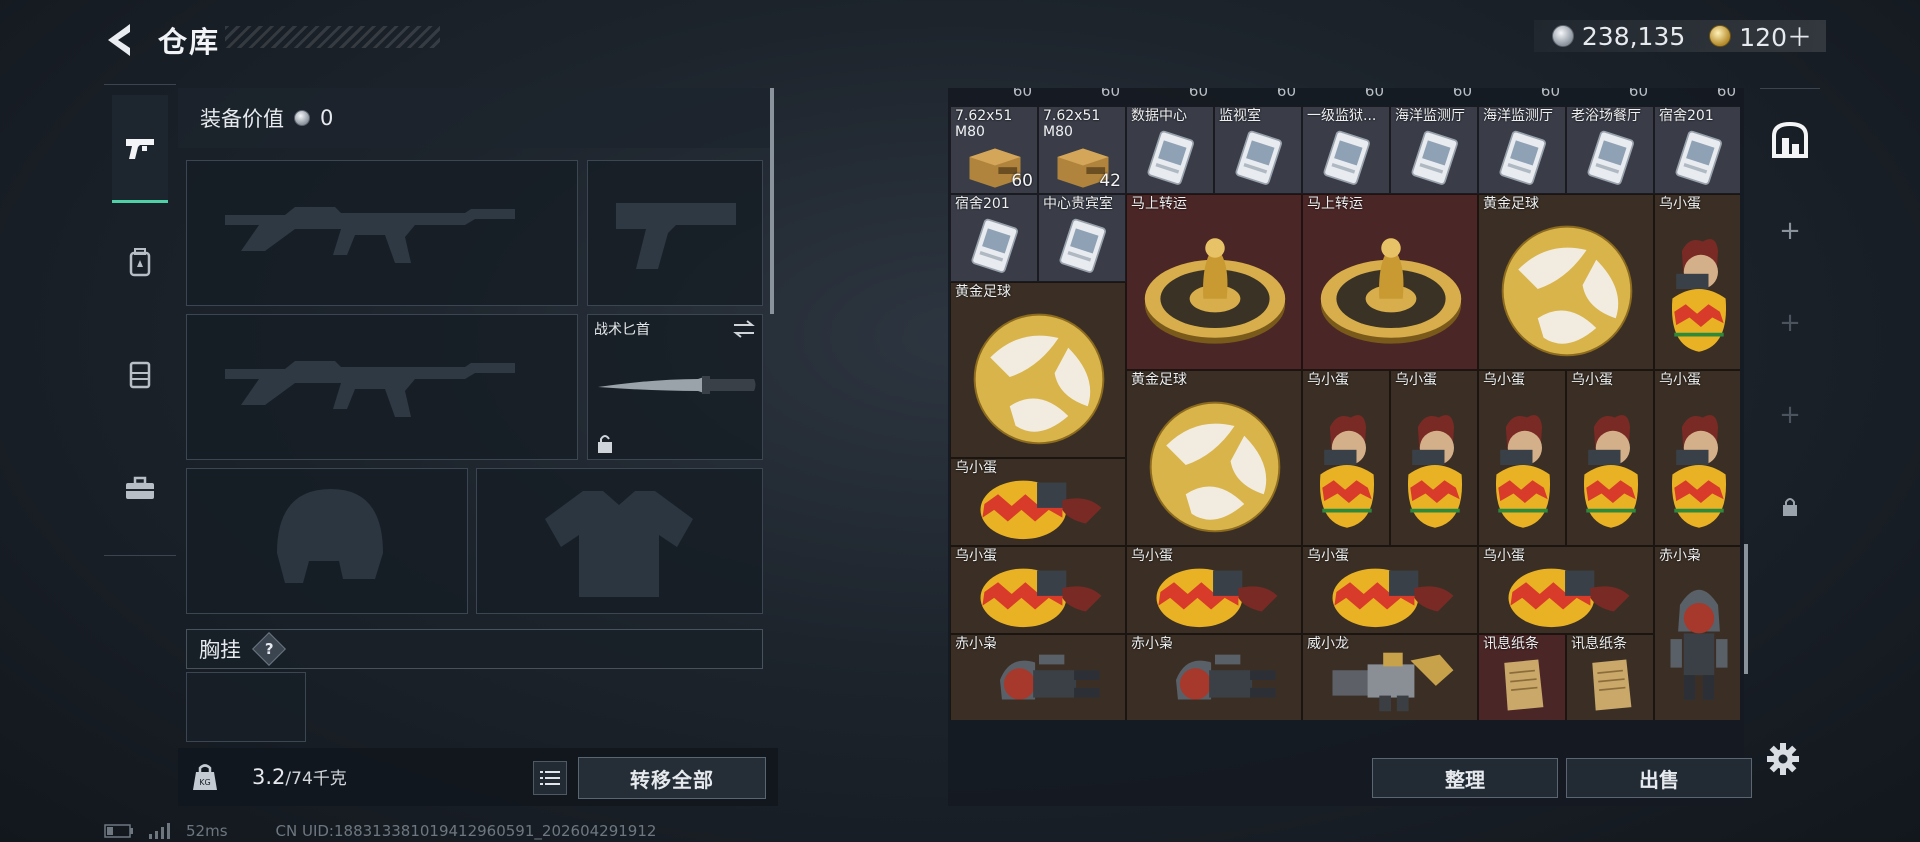 The width and height of the screenshot is (1920, 842). I want to click on golden-football-icon, so click(1039, 379).